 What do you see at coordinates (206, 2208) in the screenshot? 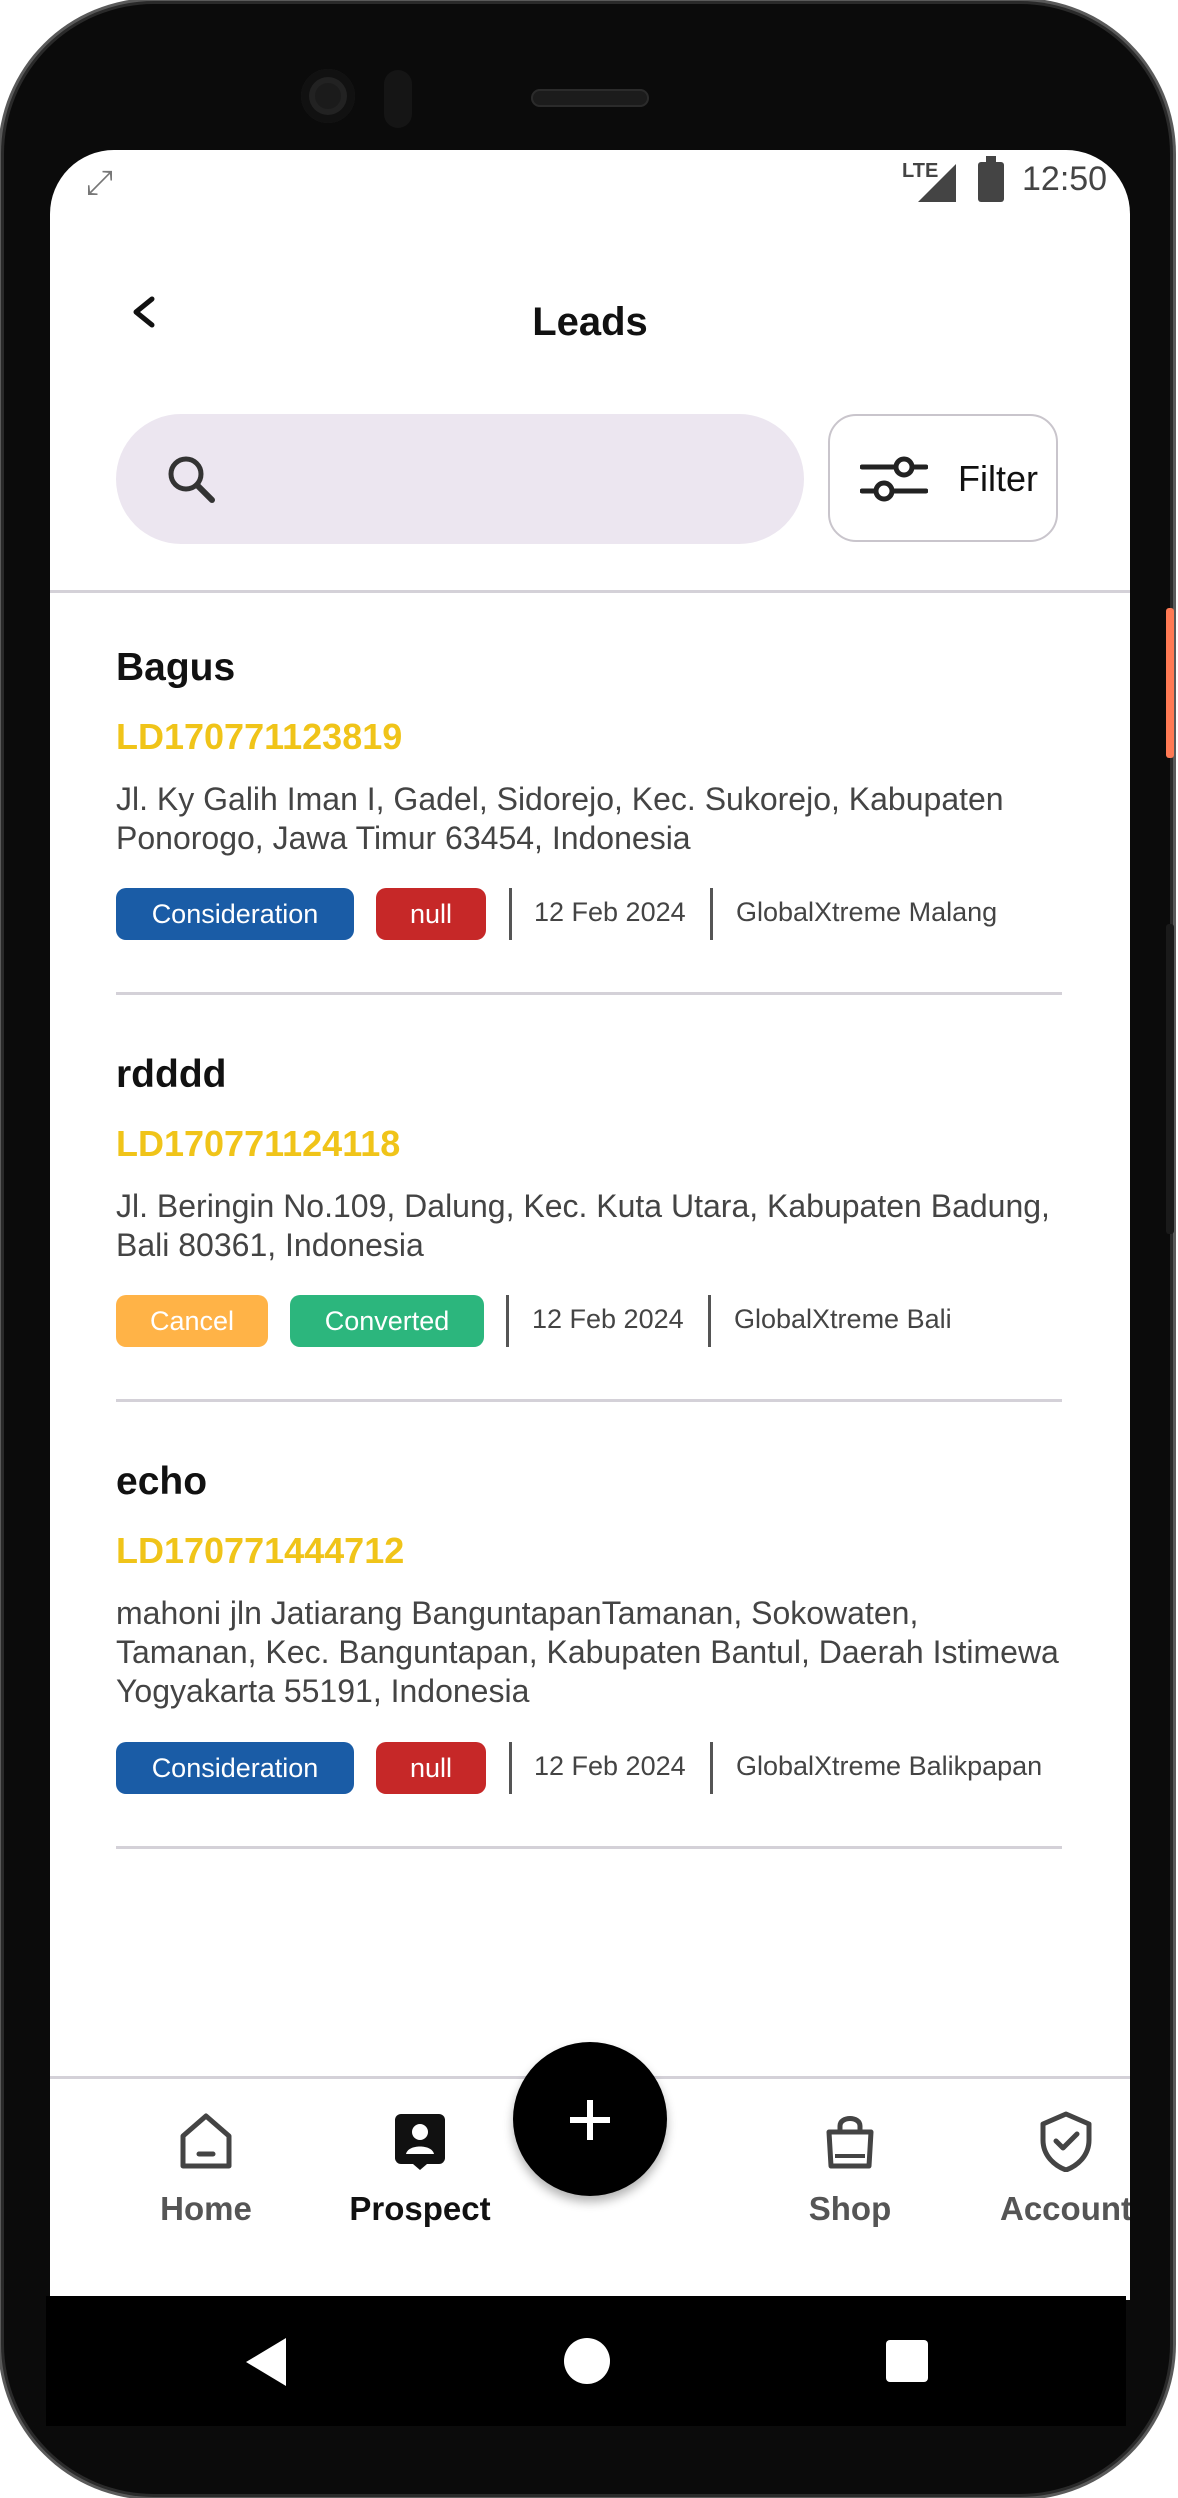
I see `nav-label-home: Home` at bounding box center [206, 2208].